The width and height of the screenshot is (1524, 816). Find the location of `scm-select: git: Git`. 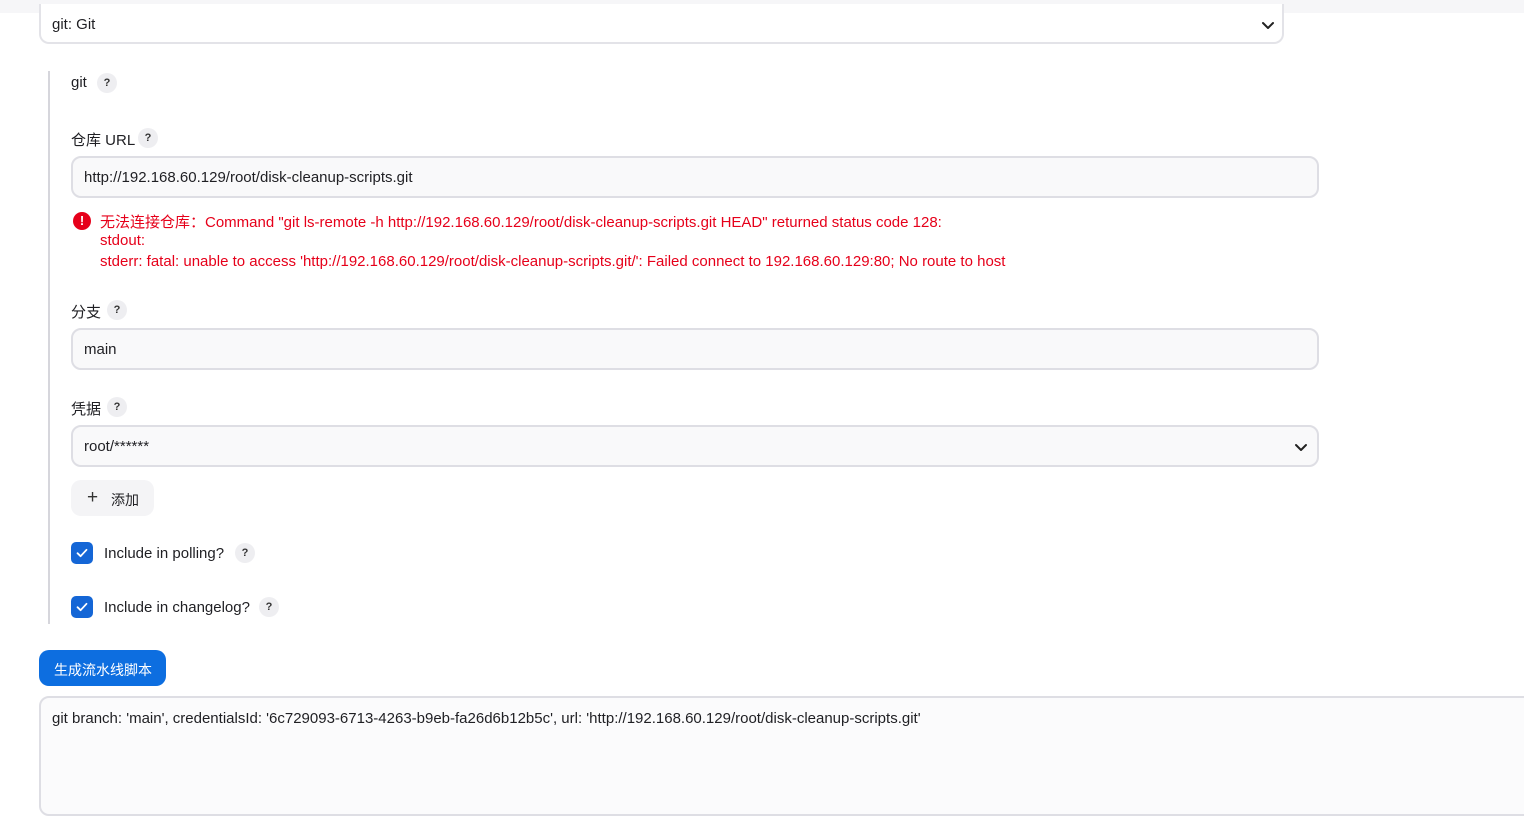

scm-select: git: Git is located at coordinates (661, 24).